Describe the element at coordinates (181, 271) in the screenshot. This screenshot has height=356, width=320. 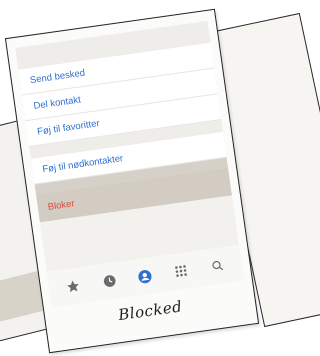
I see `keypad-icon` at that location.